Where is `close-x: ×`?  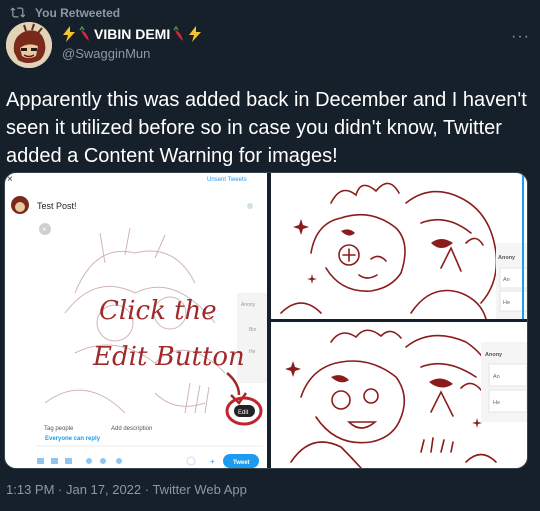 close-x: × is located at coordinates (10, 179).